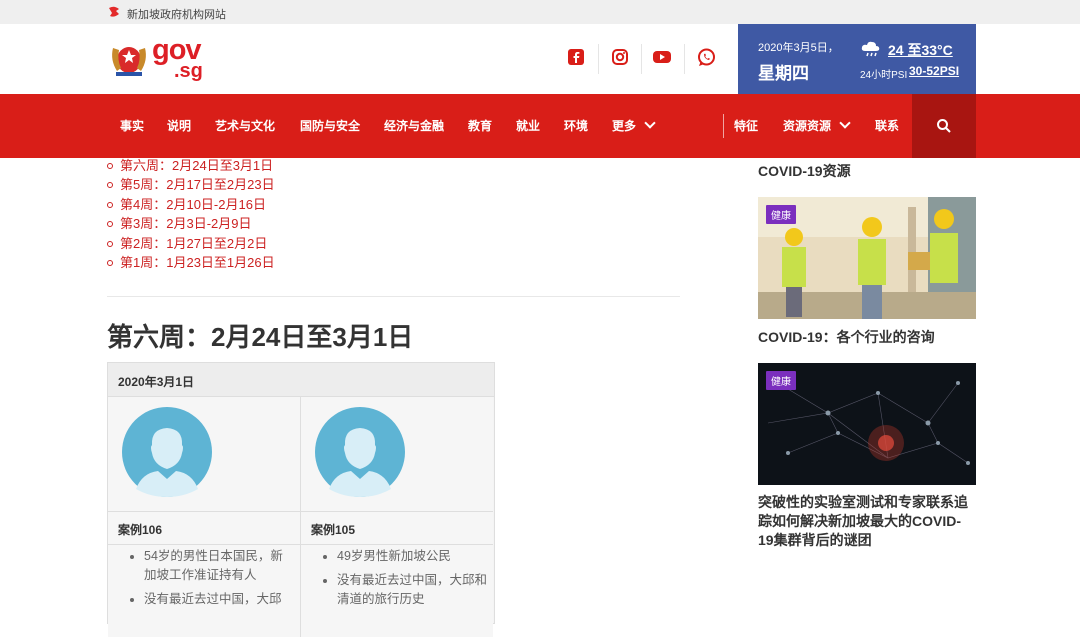 Image resolution: width=1080 pixels, height=637 pixels. Describe the element at coordinates (804, 171) in the screenshot. I see `sidebar-title-covid-resources: COVID-19资源` at that location.